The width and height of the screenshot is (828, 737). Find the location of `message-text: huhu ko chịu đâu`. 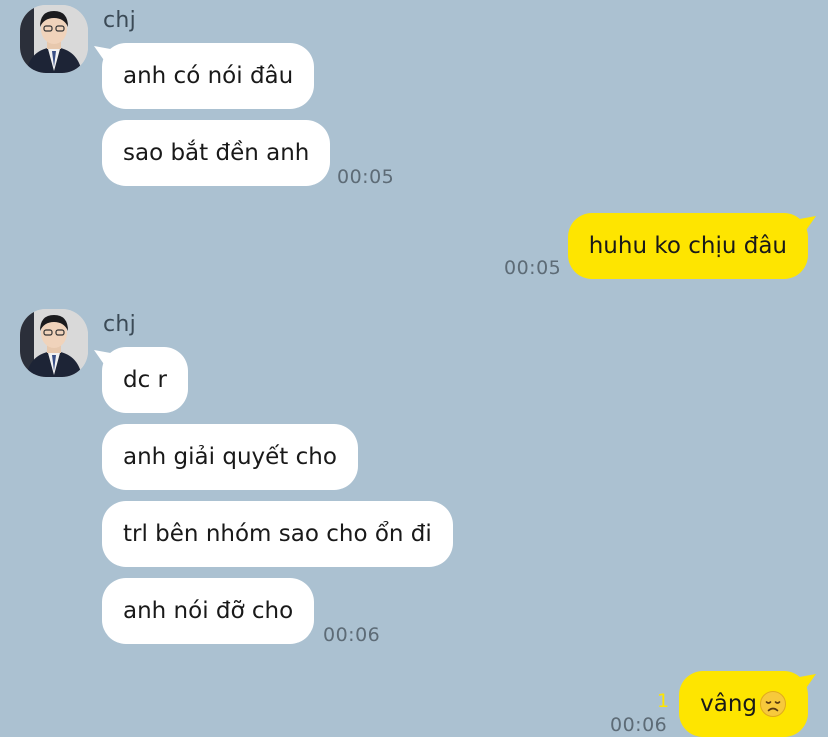

message-text: huhu ko chịu đâu is located at coordinates (687, 246).